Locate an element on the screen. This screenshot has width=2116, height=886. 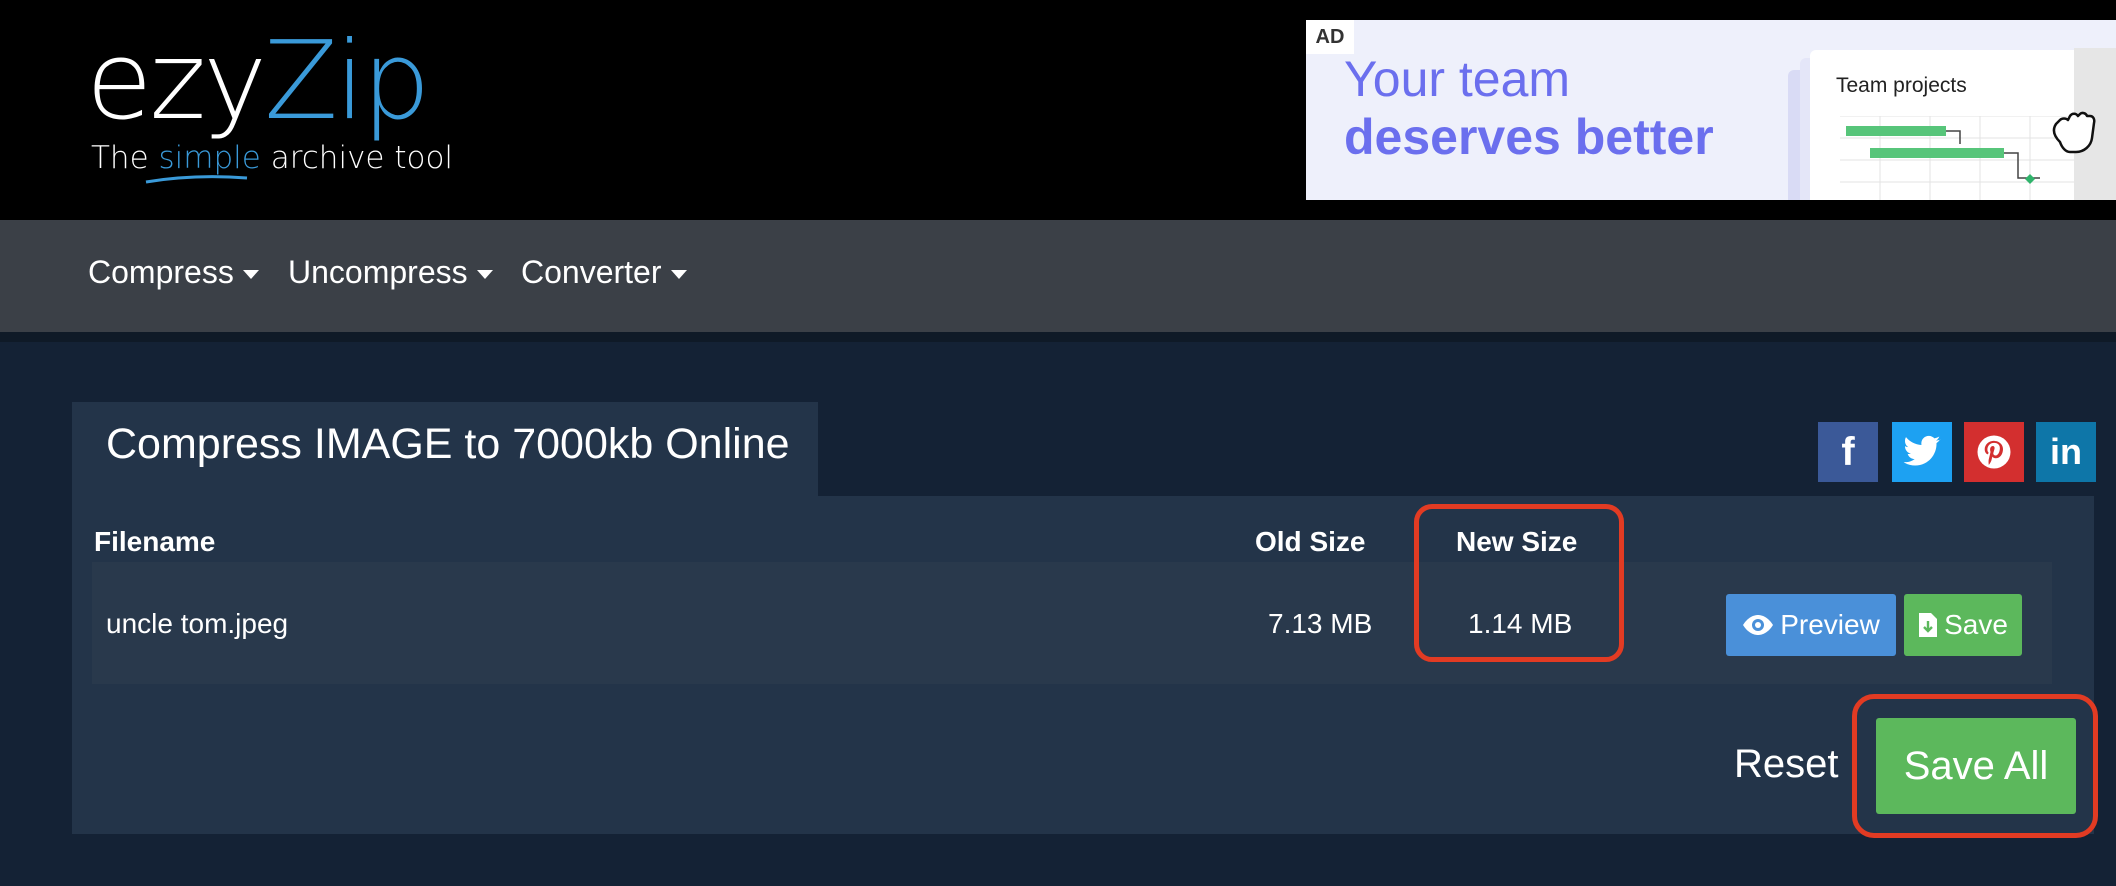
page-title: Compress IMAGE to 7000kb Online is located at coordinates (448, 444).